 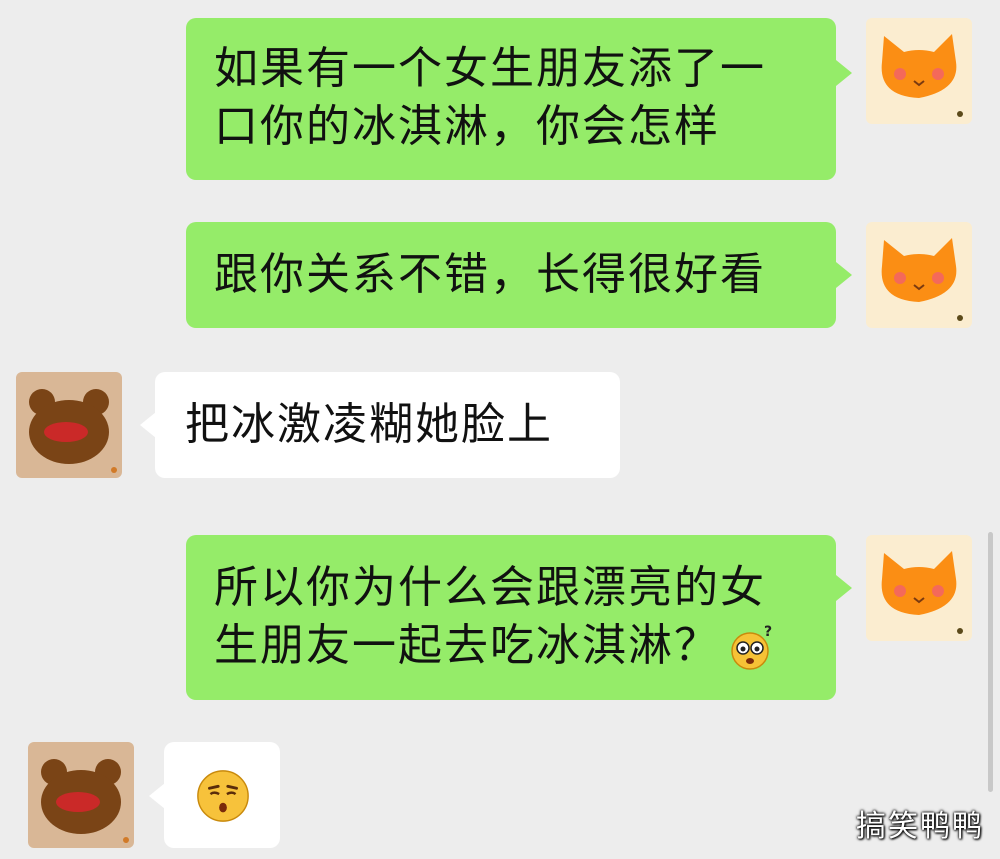 I want to click on message-text-line: 口你的冰淇淋，你会怎样, so click(x=467, y=126).